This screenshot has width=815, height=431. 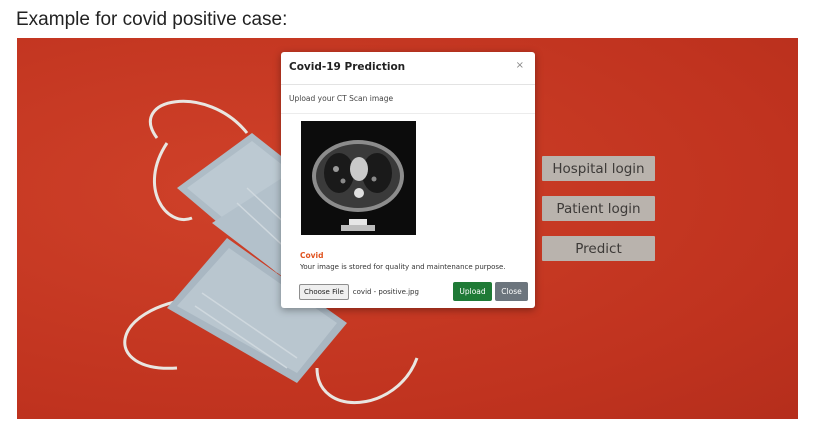 I want to click on upload-button: Upload, so click(x=472, y=291).